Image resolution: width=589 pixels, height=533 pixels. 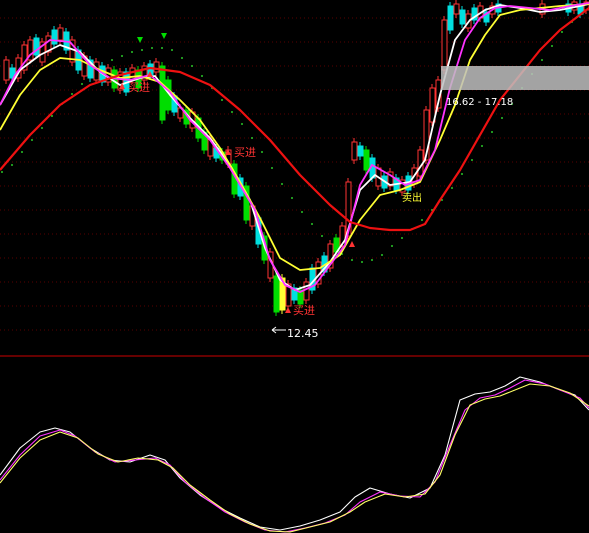 I want to click on low-price-marker: 12.45, so click(x=295, y=333).